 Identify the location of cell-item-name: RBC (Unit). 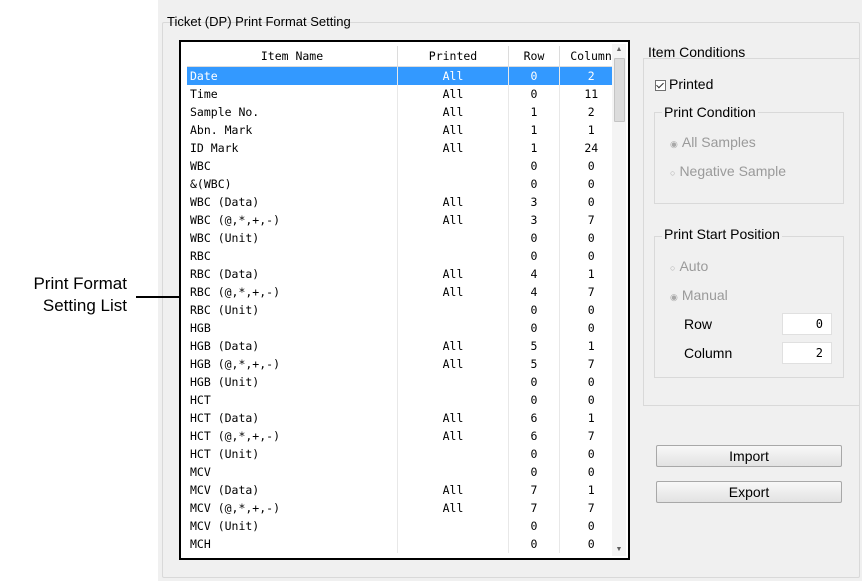
(292, 310).